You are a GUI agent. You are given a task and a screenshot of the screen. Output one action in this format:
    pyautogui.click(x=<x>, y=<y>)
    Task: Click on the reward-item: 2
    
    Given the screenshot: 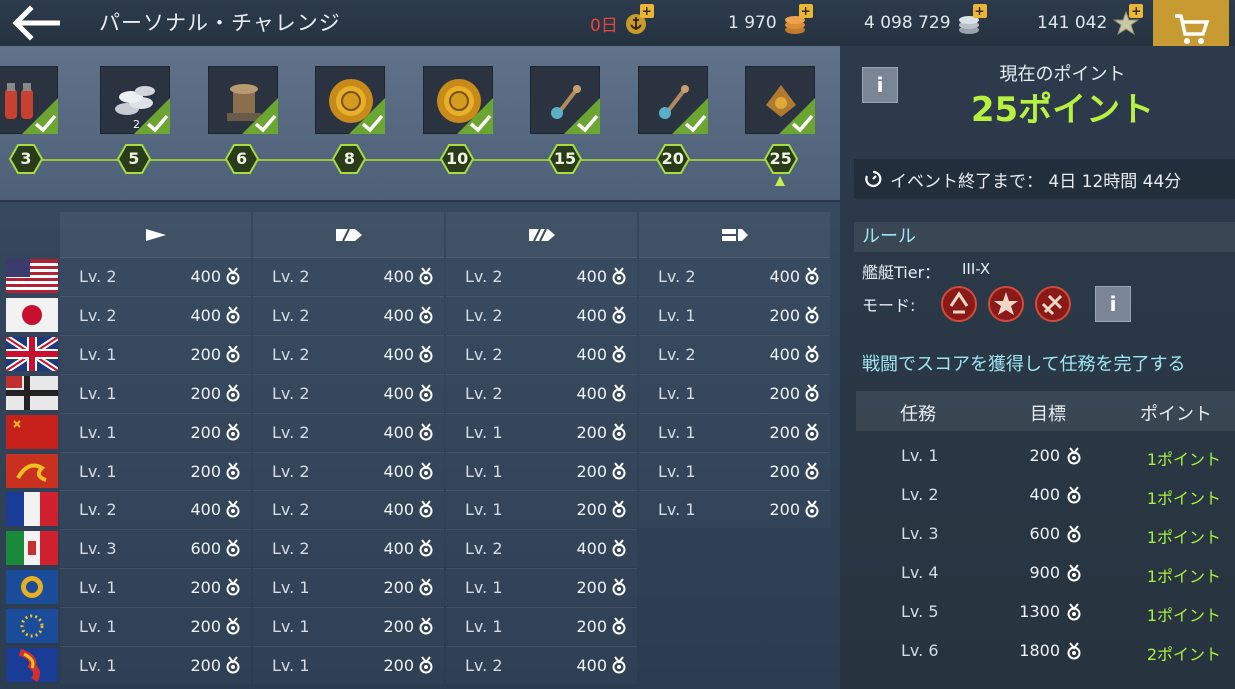 What is the action you would take?
    pyautogui.click(x=135, y=100)
    